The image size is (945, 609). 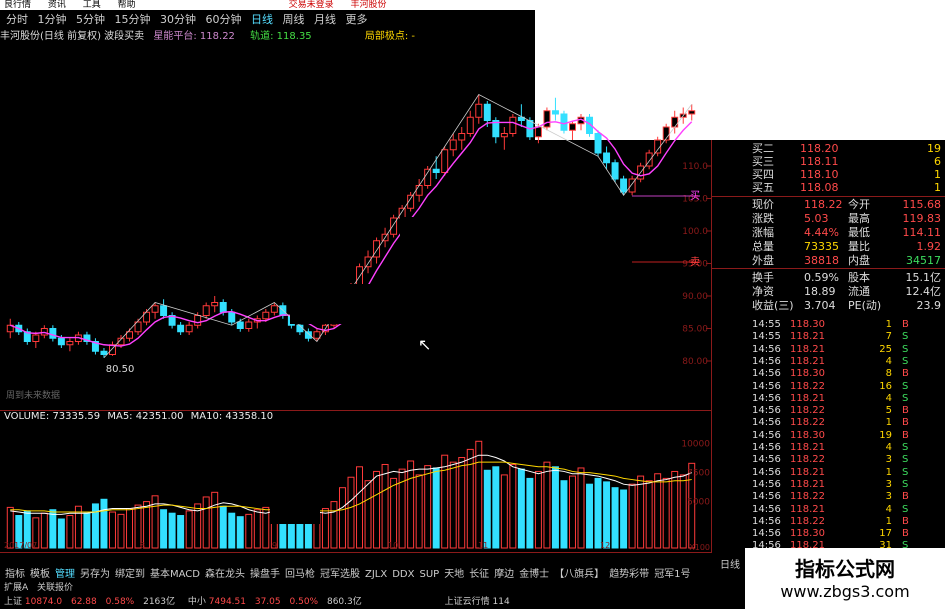 What do you see at coordinates (848, 410) in the screenshot?
I see `tick-row: 14:56 118.22 5 B` at bounding box center [848, 410].